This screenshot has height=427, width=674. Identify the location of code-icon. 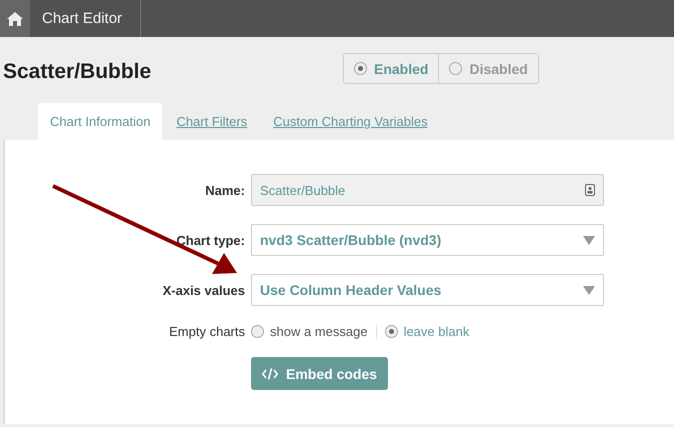
(270, 374).